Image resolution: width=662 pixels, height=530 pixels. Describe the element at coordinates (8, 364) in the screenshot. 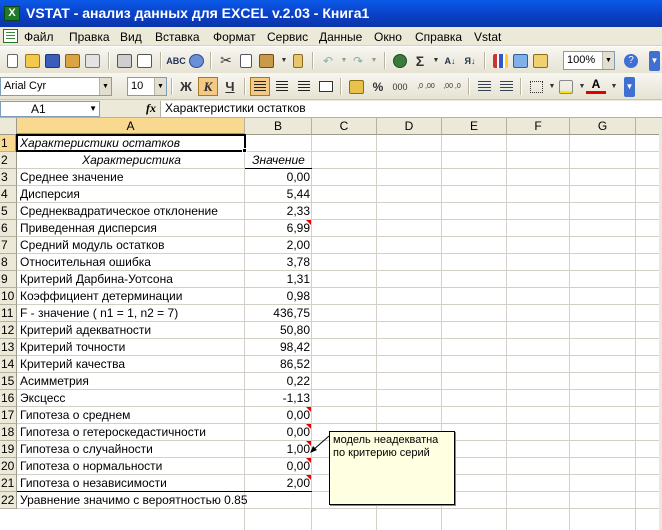

I see `row-header-14: 14` at that location.